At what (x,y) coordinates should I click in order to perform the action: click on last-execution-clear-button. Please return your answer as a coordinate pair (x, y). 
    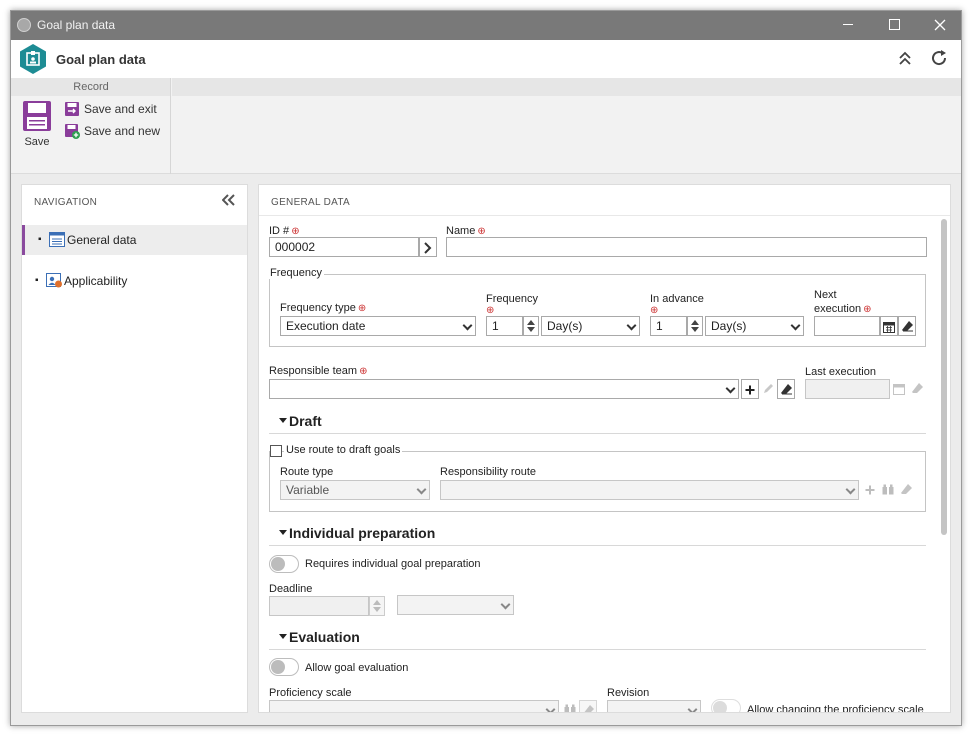
    Looking at the image, I should click on (917, 389).